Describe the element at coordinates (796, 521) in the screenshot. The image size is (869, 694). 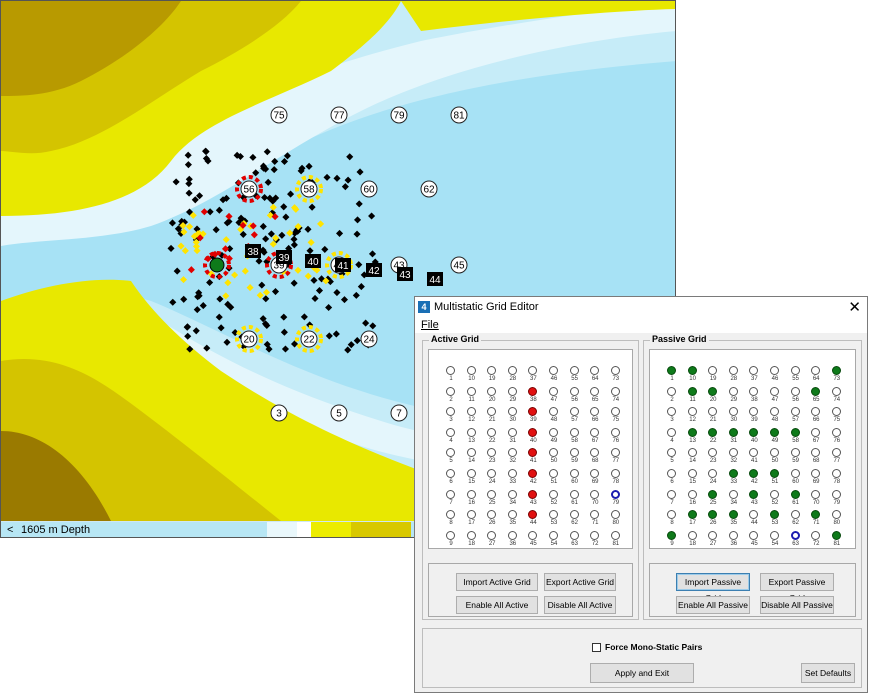
I see `passive-node-62: 62` at that location.